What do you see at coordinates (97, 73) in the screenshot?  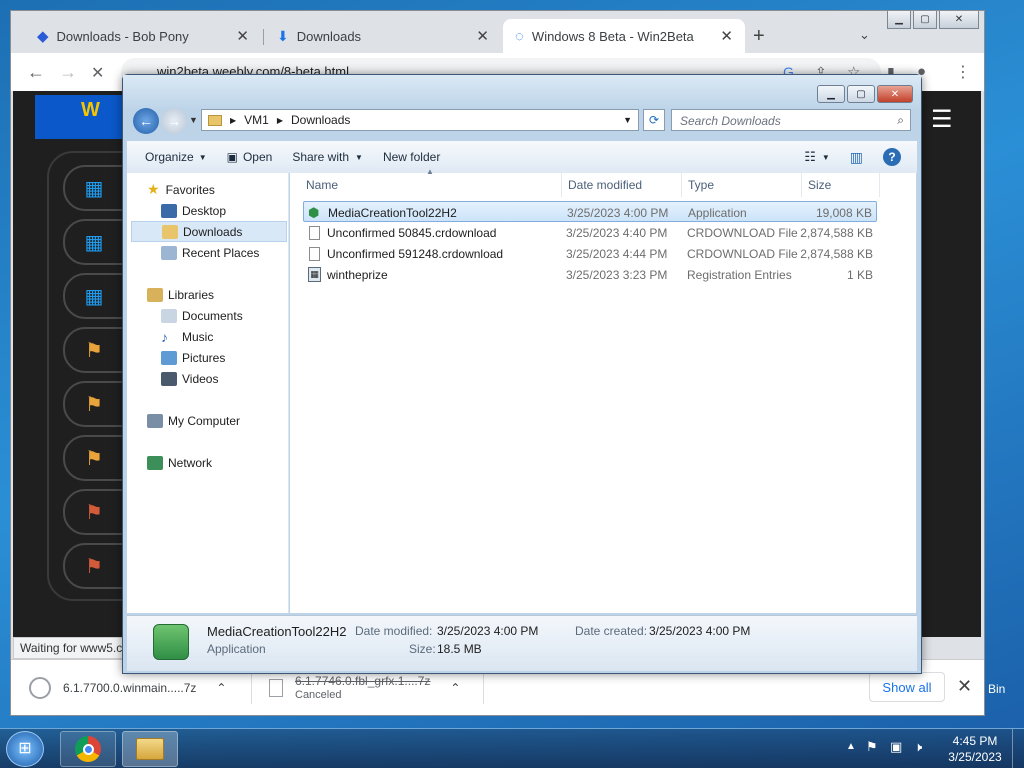 I see `stop-icon: ✕` at bounding box center [97, 73].